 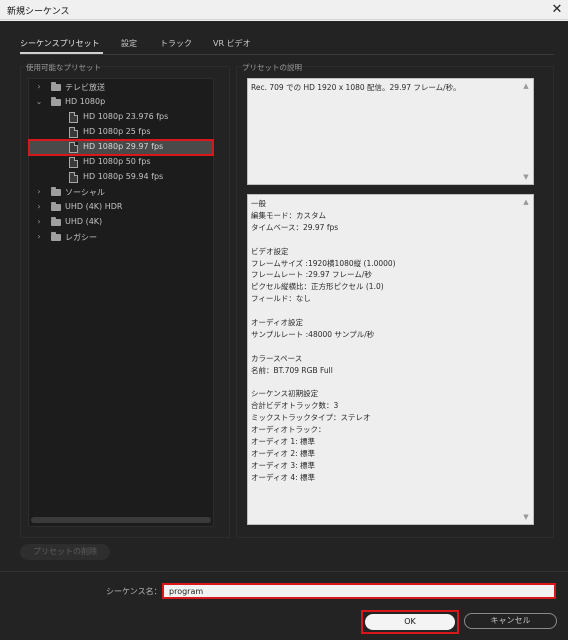 What do you see at coordinates (85, 192) in the screenshot?
I see `tree-label: ソーシャル` at bounding box center [85, 192].